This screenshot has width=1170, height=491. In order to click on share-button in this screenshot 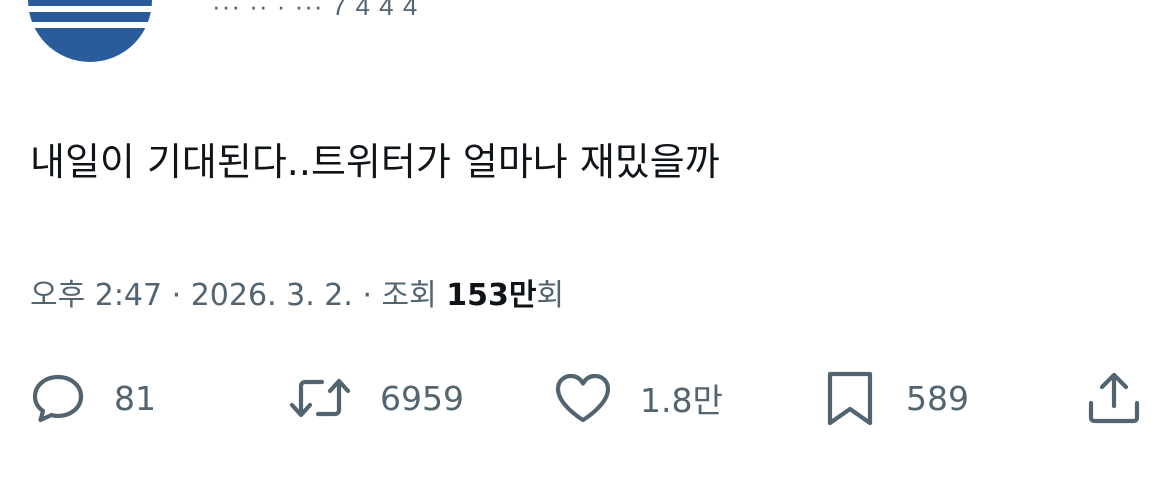, I will do `click(1114, 398)`.